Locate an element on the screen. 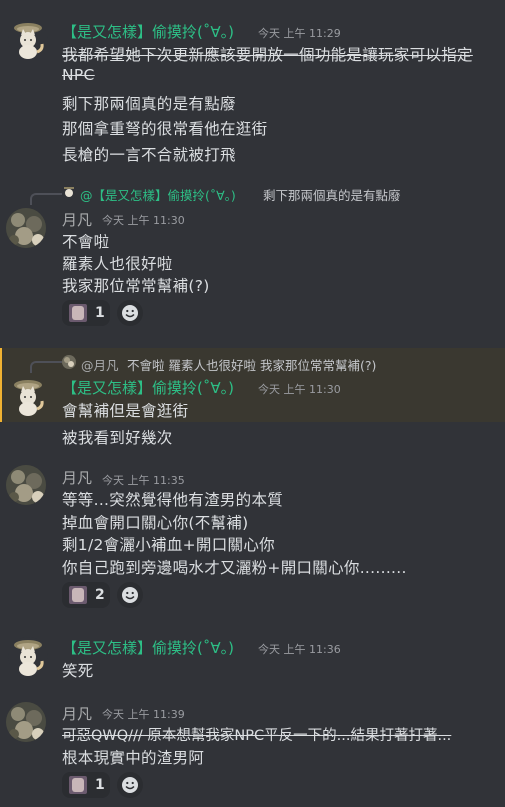 The height and width of the screenshot is (807, 505). message-line: 掉血會開口關心你(不幫補) is located at coordinates (155, 523).